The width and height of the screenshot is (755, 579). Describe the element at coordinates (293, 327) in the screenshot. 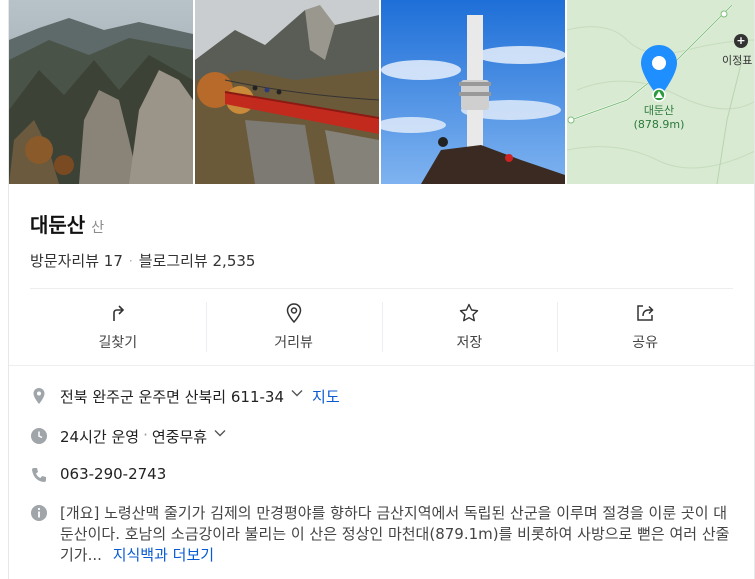

I see `streetview-button: 거리뷰` at that location.